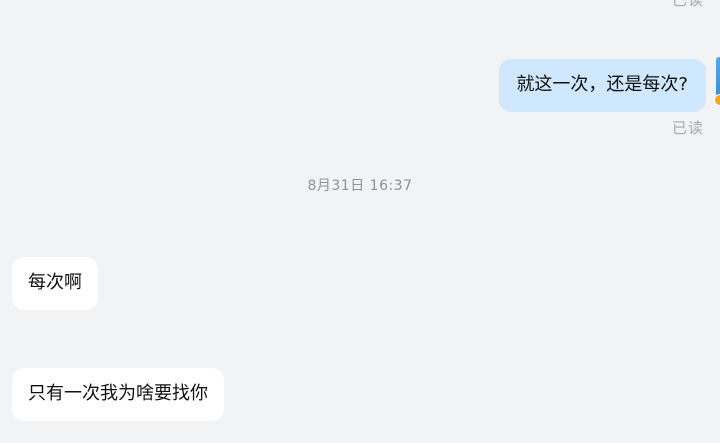 The image size is (720, 443). Describe the element at coordinates (360, 186) in the screenshot. I see `message-timestamp: 8月31日 16:37` at that location.